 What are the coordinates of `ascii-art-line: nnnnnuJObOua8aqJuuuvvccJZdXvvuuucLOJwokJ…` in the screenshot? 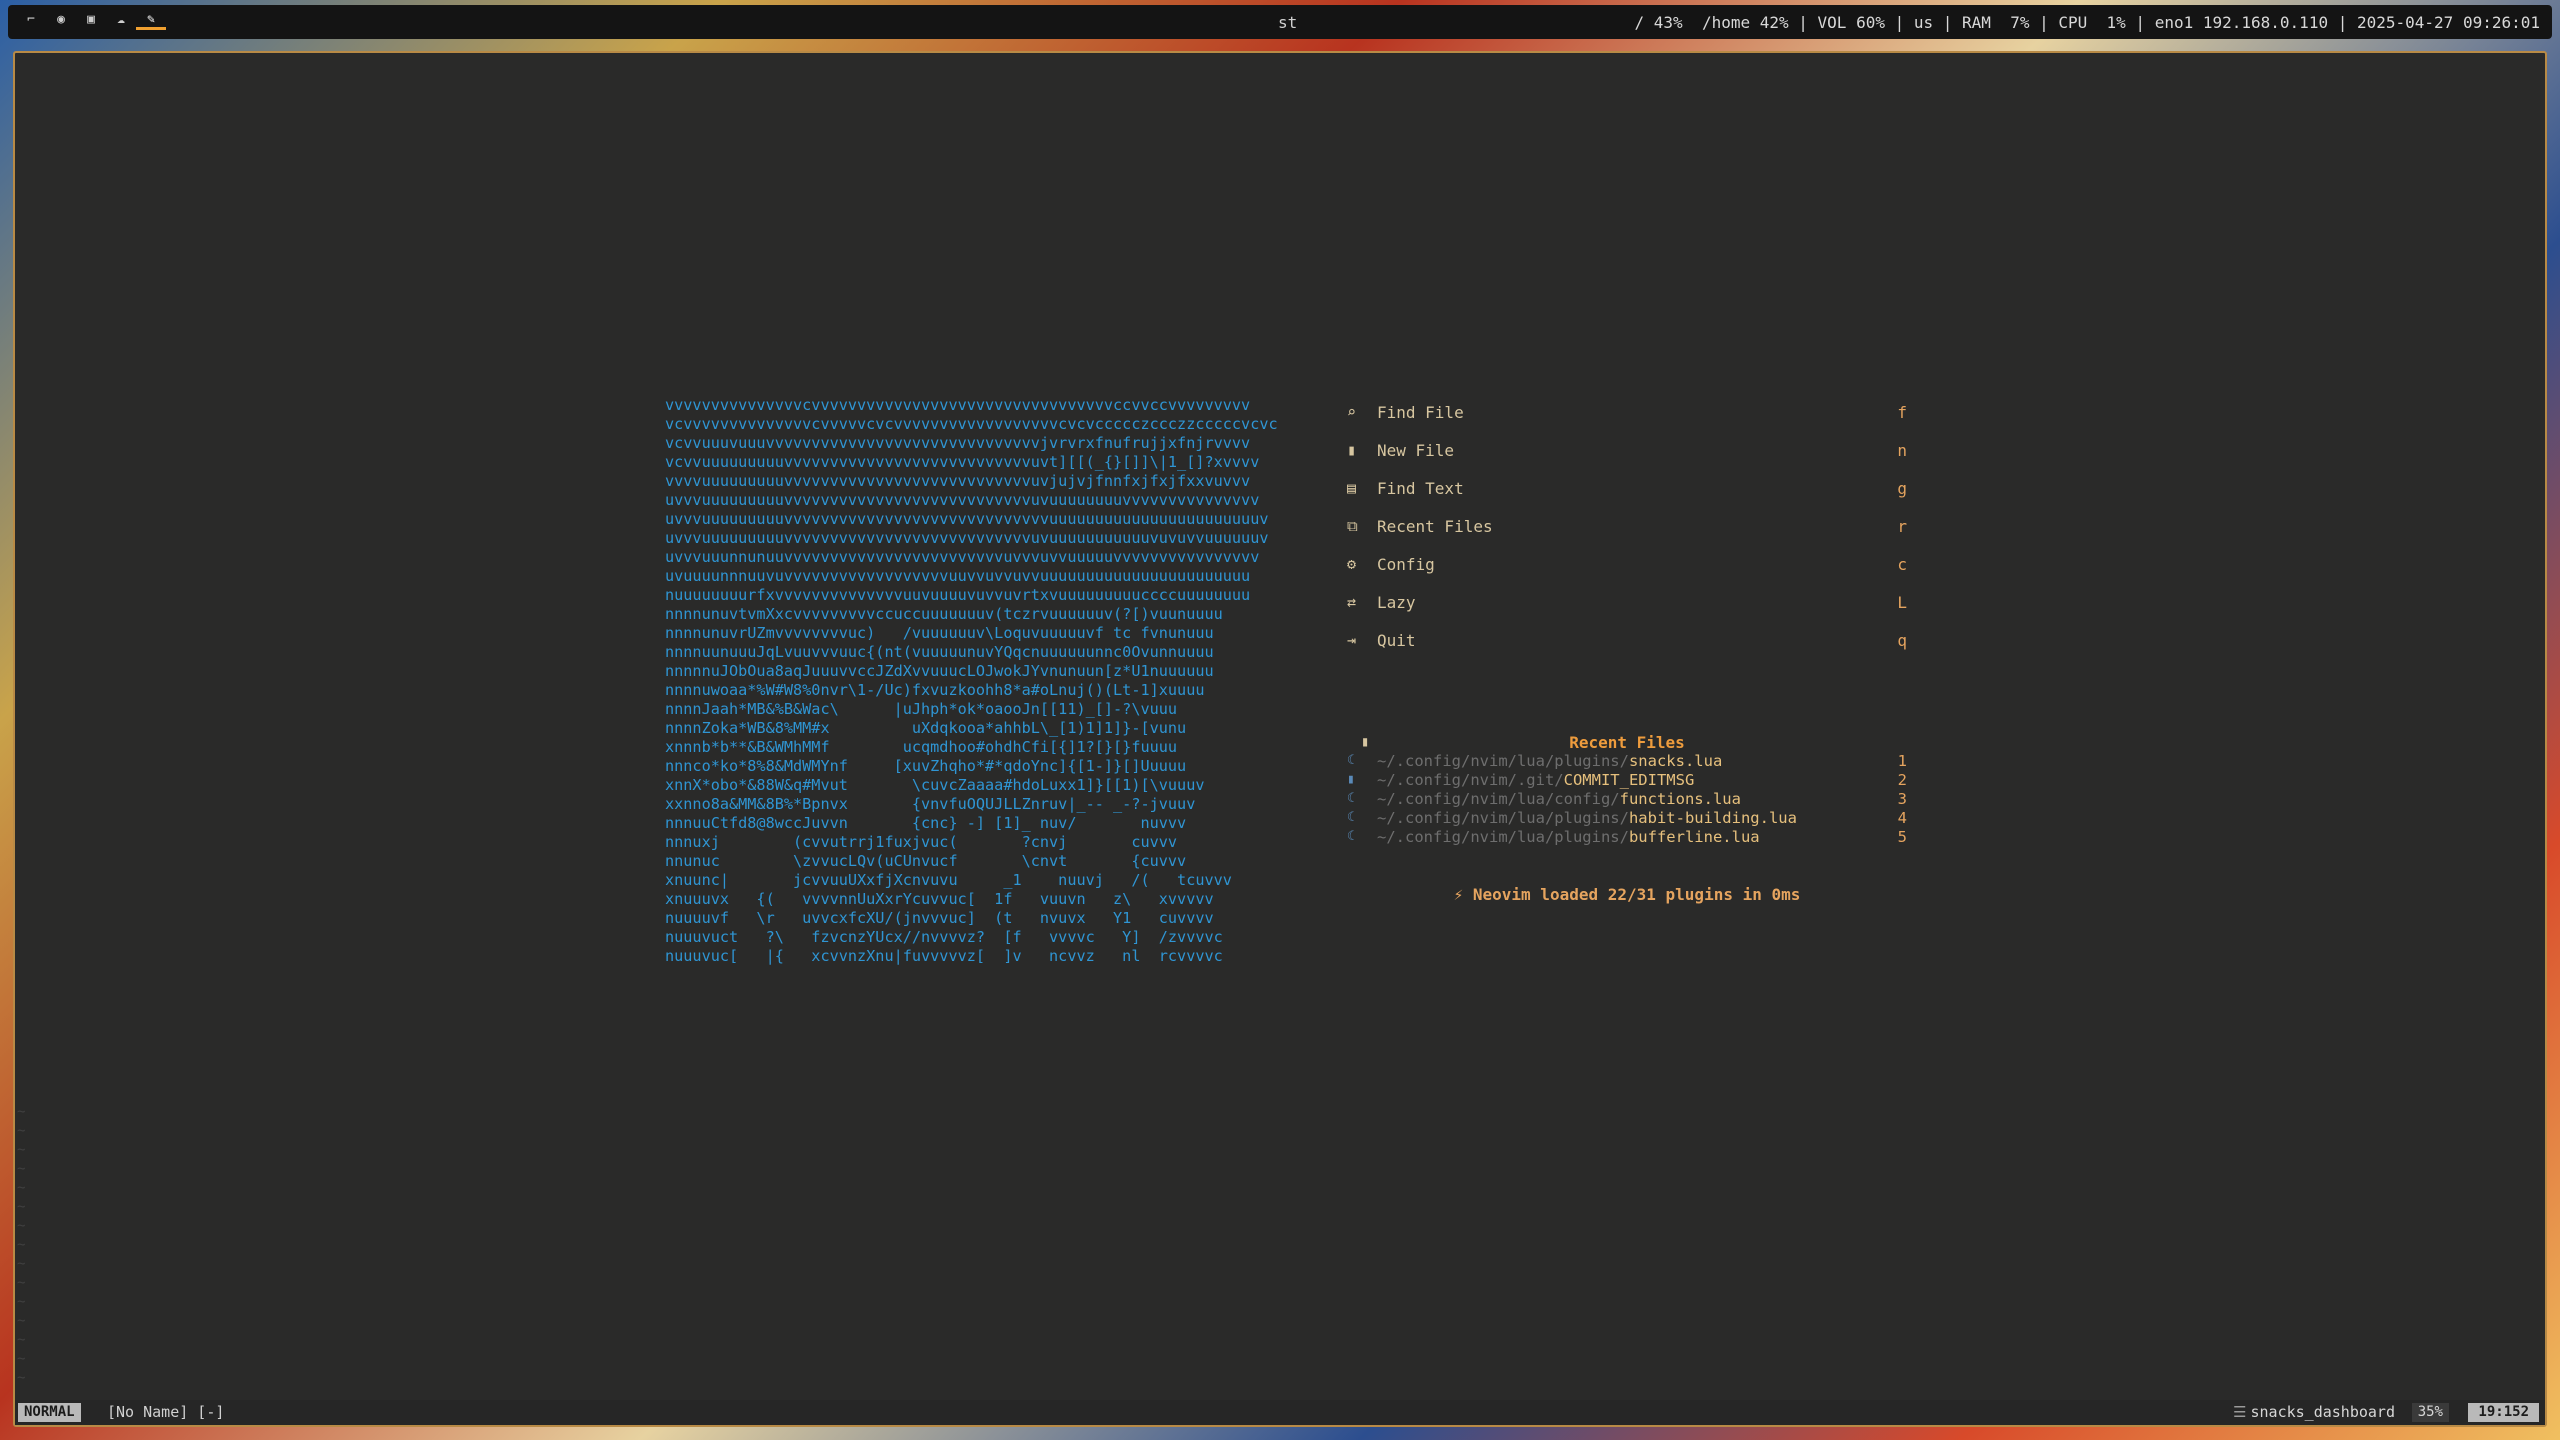 It's located at (939, 671).